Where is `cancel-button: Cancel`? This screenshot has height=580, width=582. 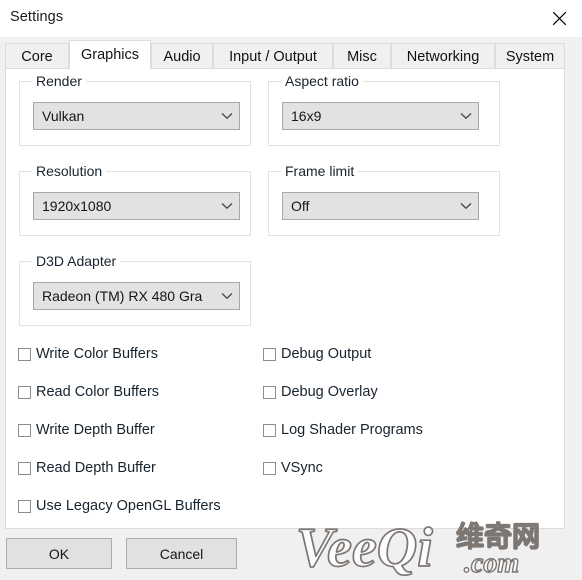
cancel-button: Cancel is located at coordinates (181, 553).